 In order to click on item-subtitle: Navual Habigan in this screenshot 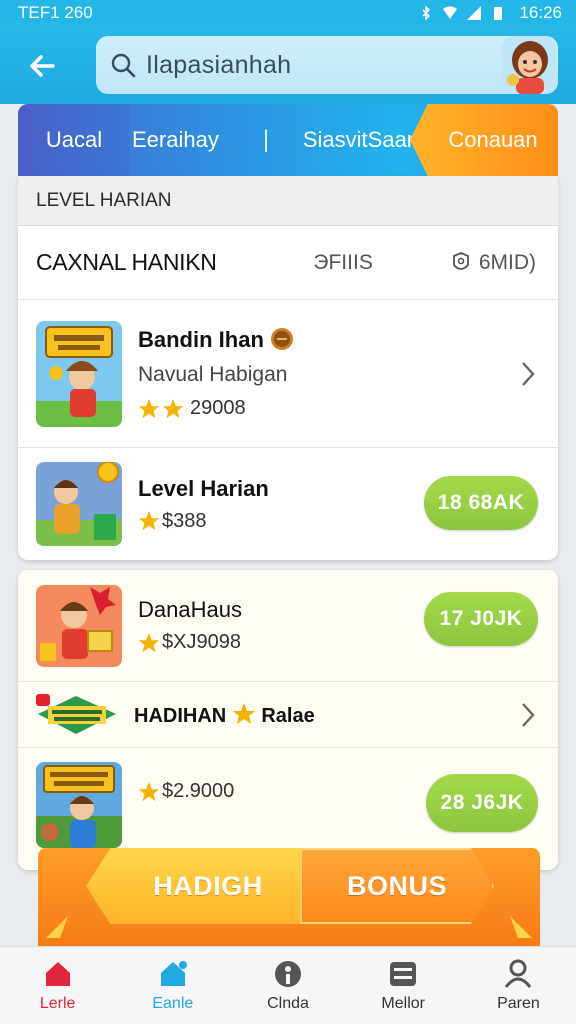, I will do `click(213, 374)`.